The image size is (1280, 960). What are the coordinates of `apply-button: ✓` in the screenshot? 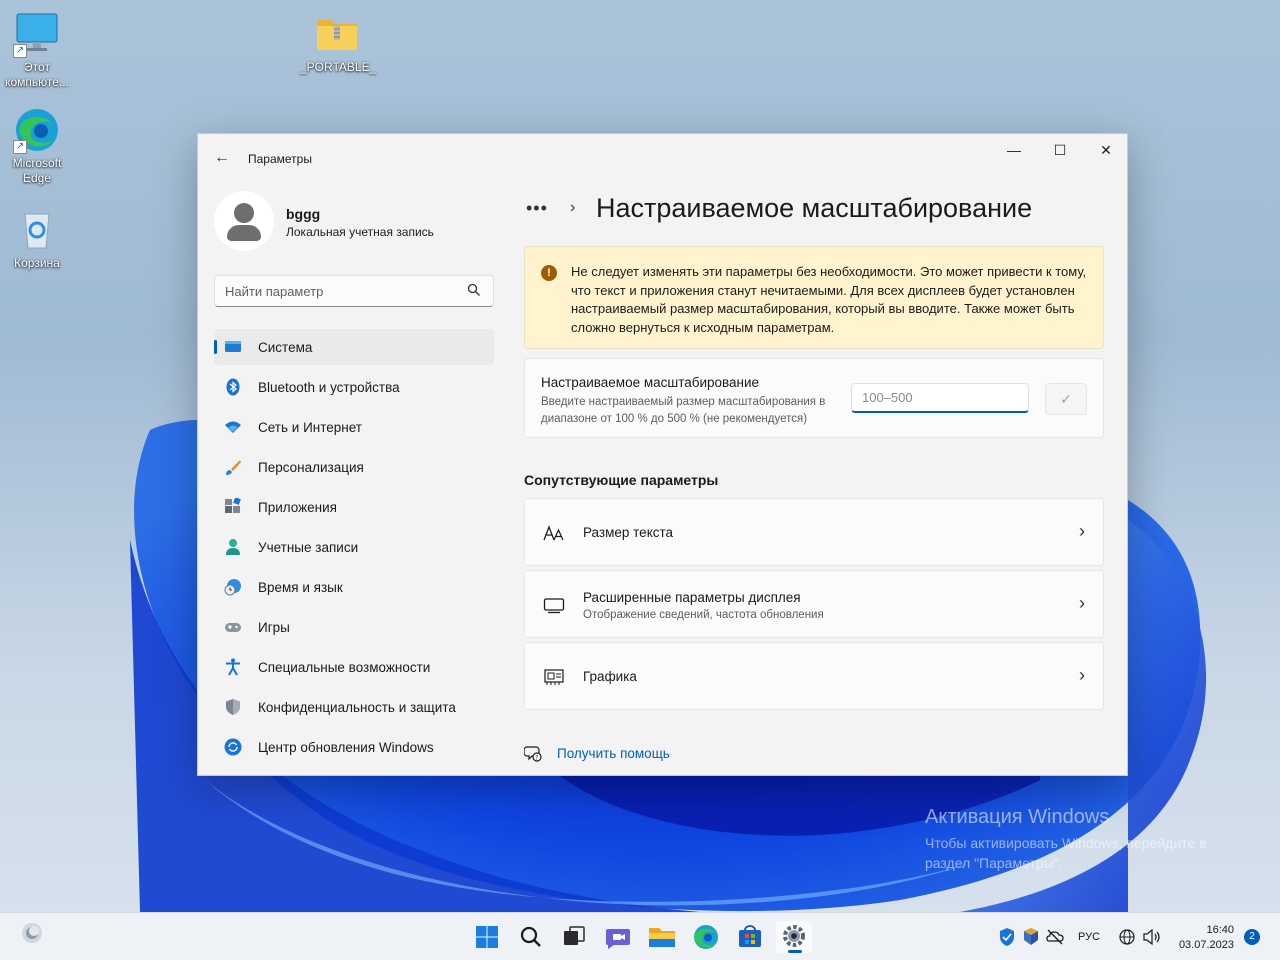 It's located at (1066, 399).